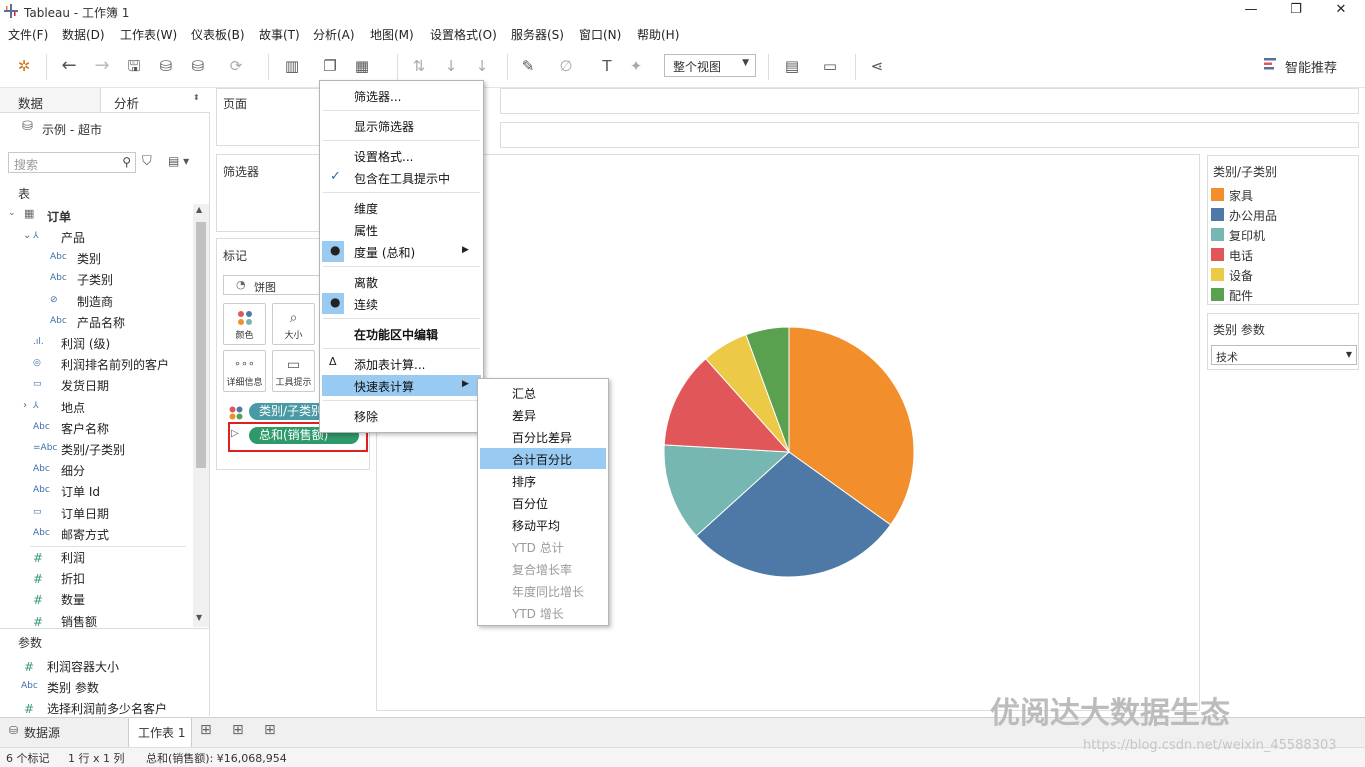  What do you see at coordinates (148, 34) in the screenshot?
I see `menu-worksheet: 工作表(W)` at bounding box center [148, 34].